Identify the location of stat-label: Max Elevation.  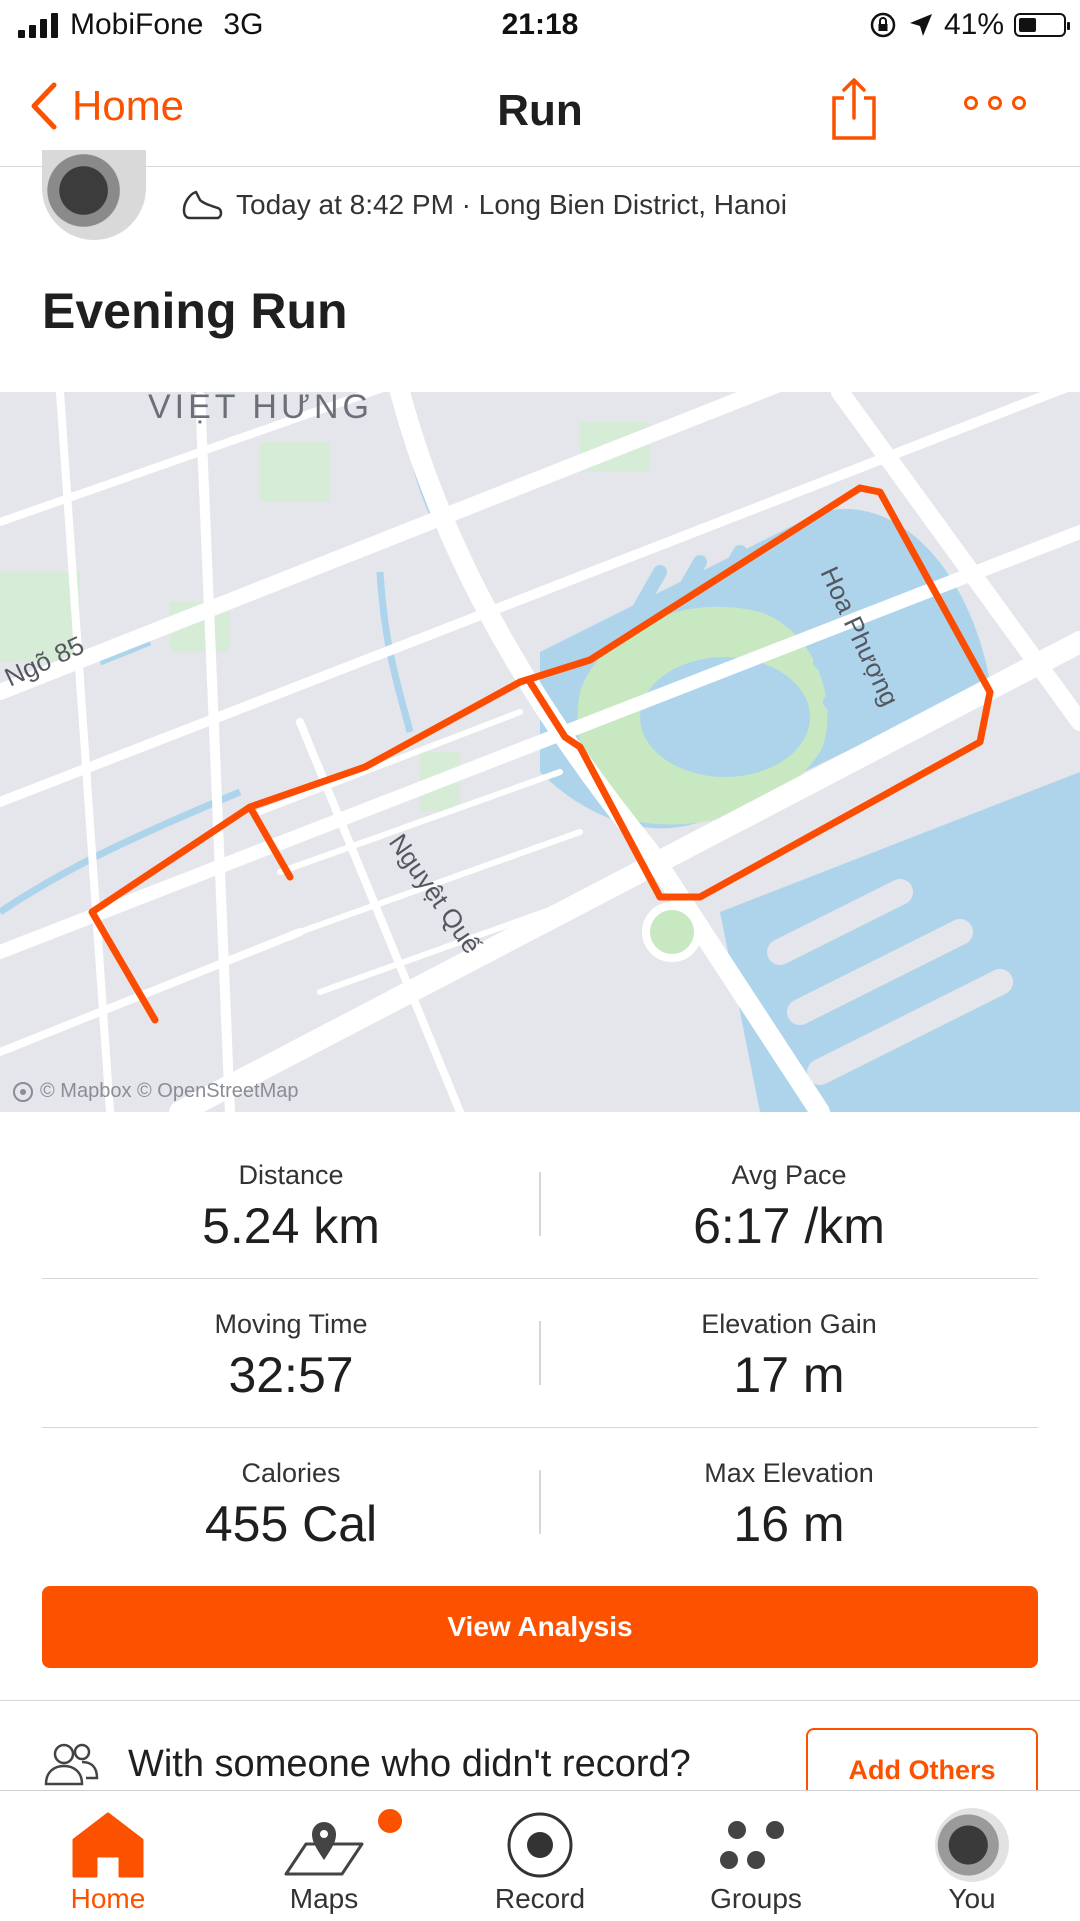
(789, 1473).